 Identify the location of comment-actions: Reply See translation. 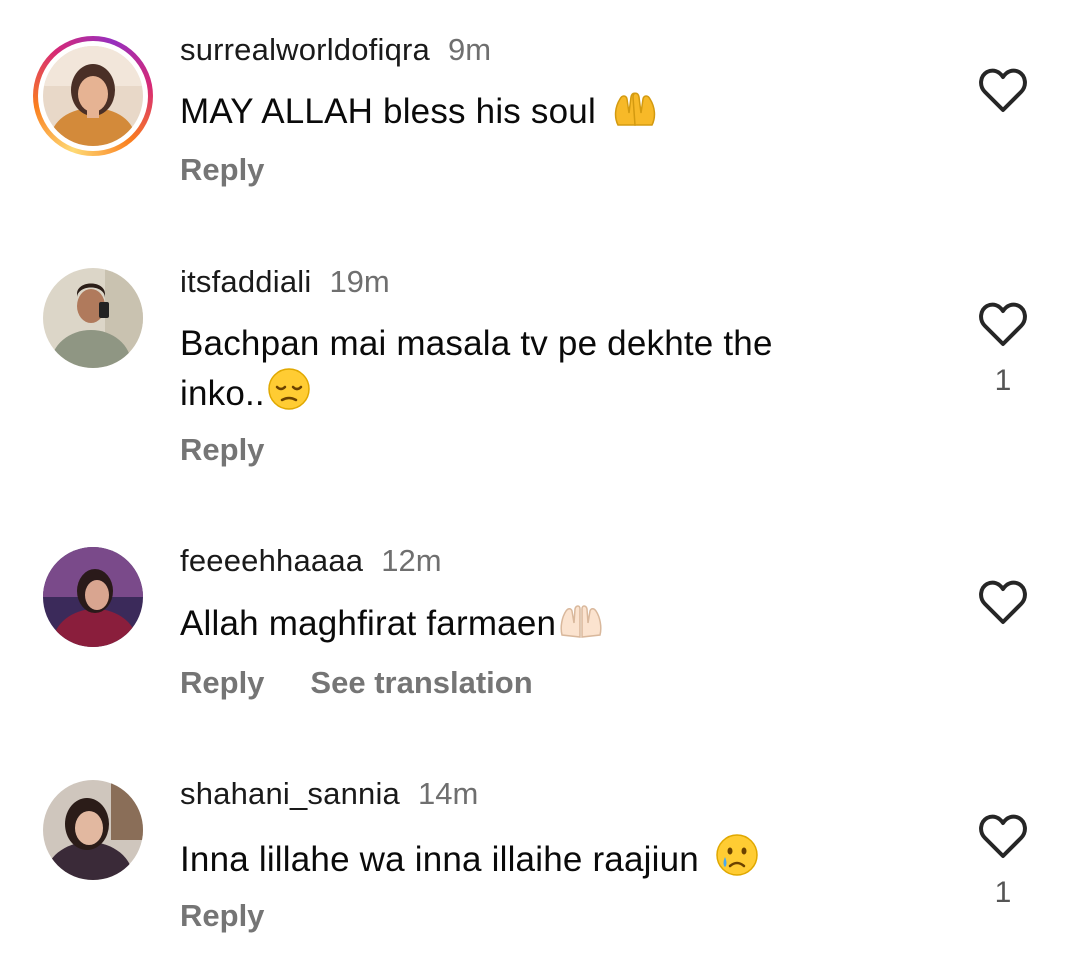
(356, 683).